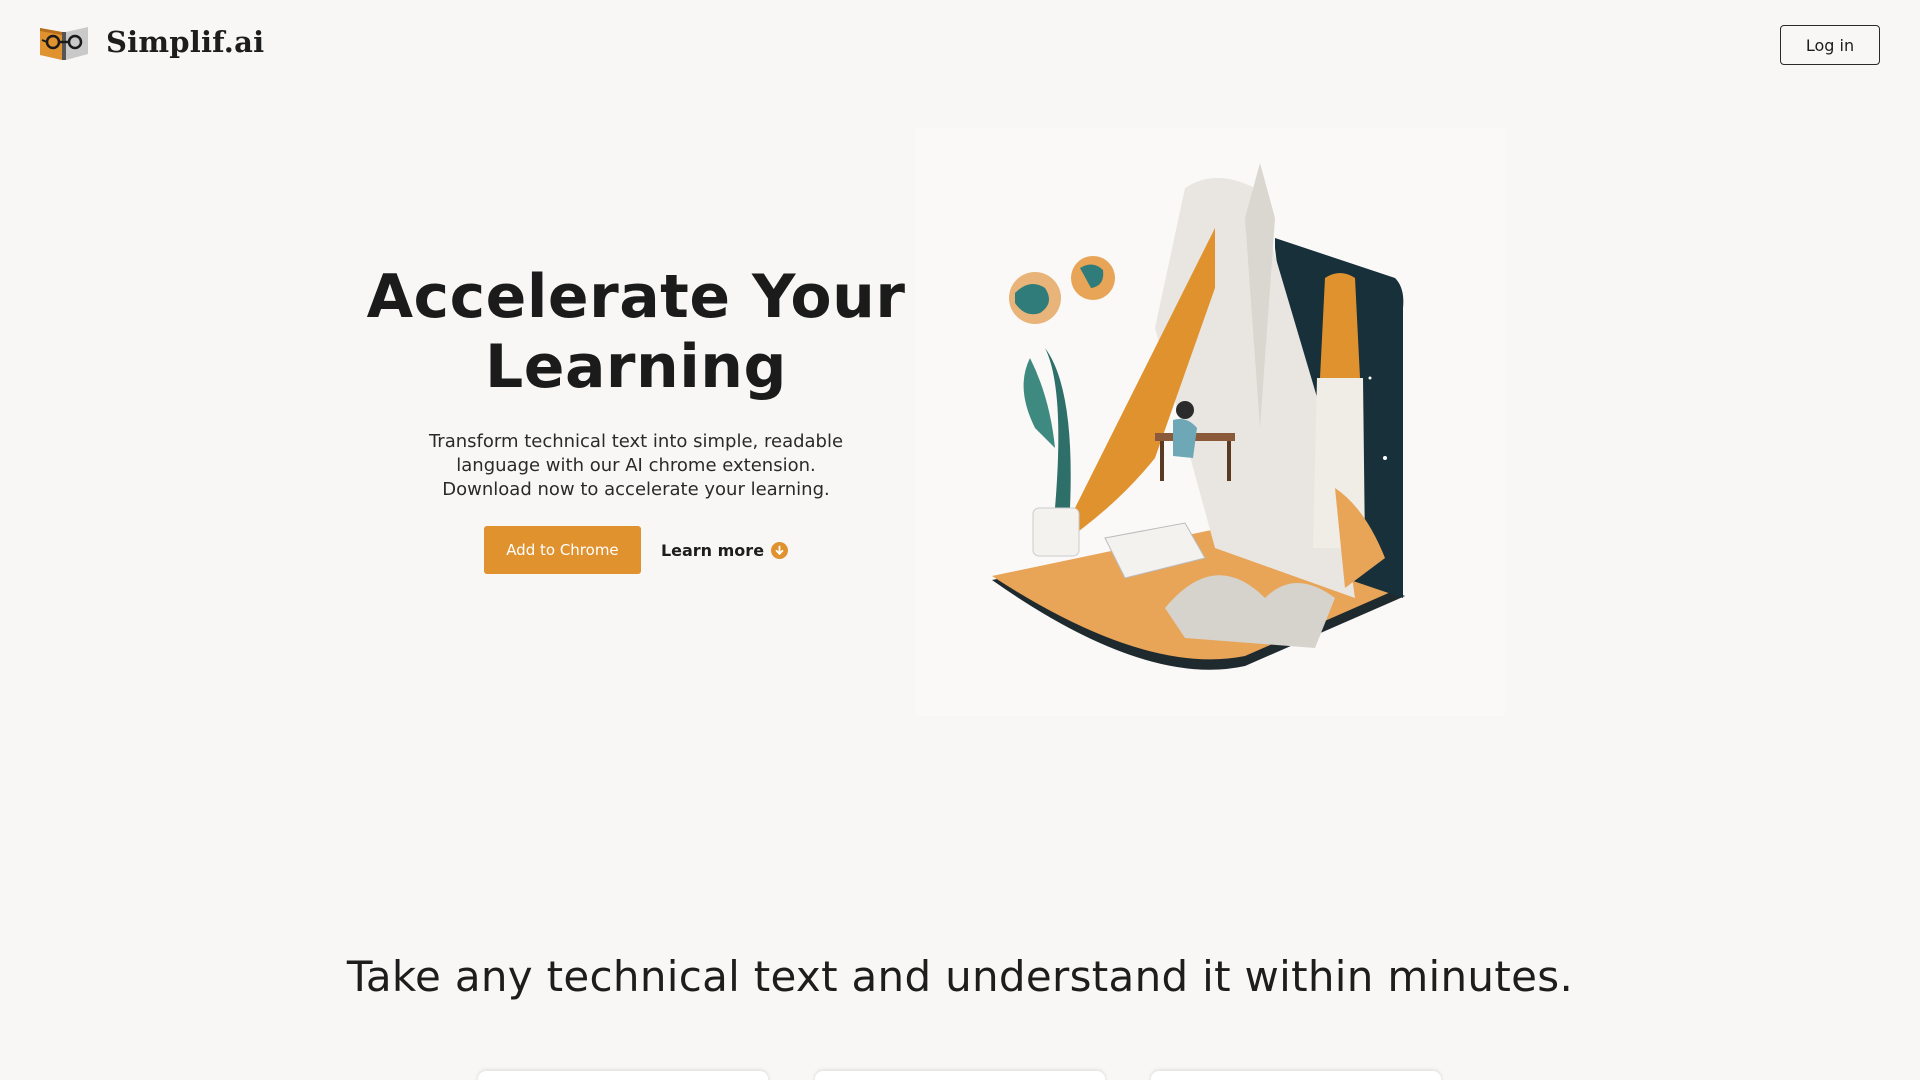 The width and height of the screenshot is (1920, 1080). I want to click on hero-actions: Add to Chrome Learn more, so click(636, 550).